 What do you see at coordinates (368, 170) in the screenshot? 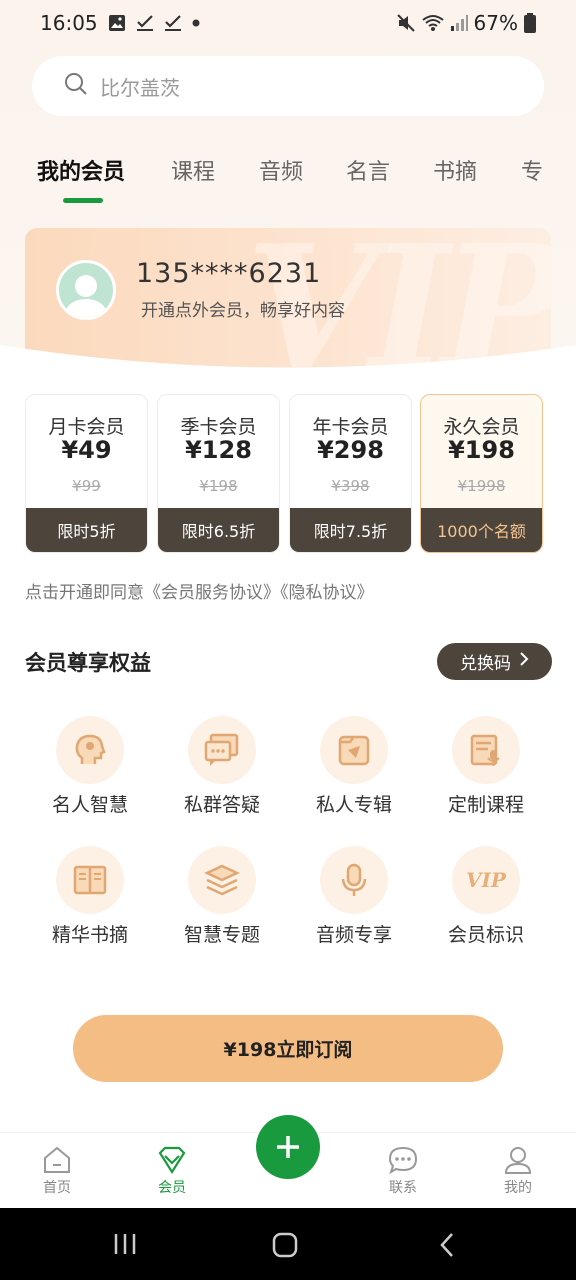
I see `tab-quotes: 名言` at bounding box center [368, 170].